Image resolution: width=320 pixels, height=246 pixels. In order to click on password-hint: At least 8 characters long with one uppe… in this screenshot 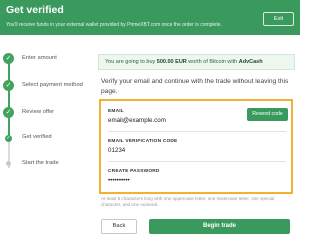, I will do `click(188, 201)`.